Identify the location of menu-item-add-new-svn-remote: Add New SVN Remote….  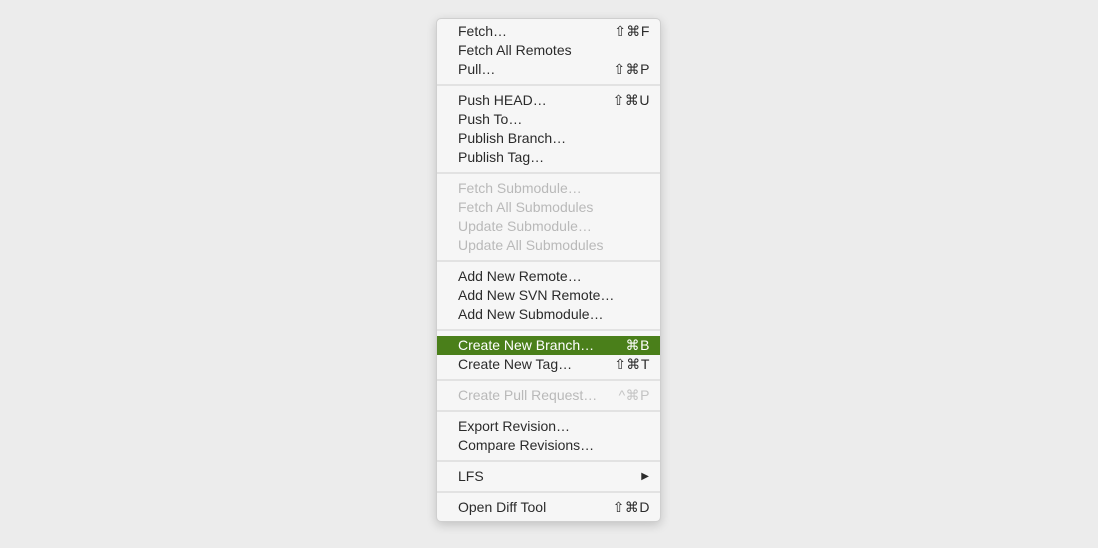
(548, 295).